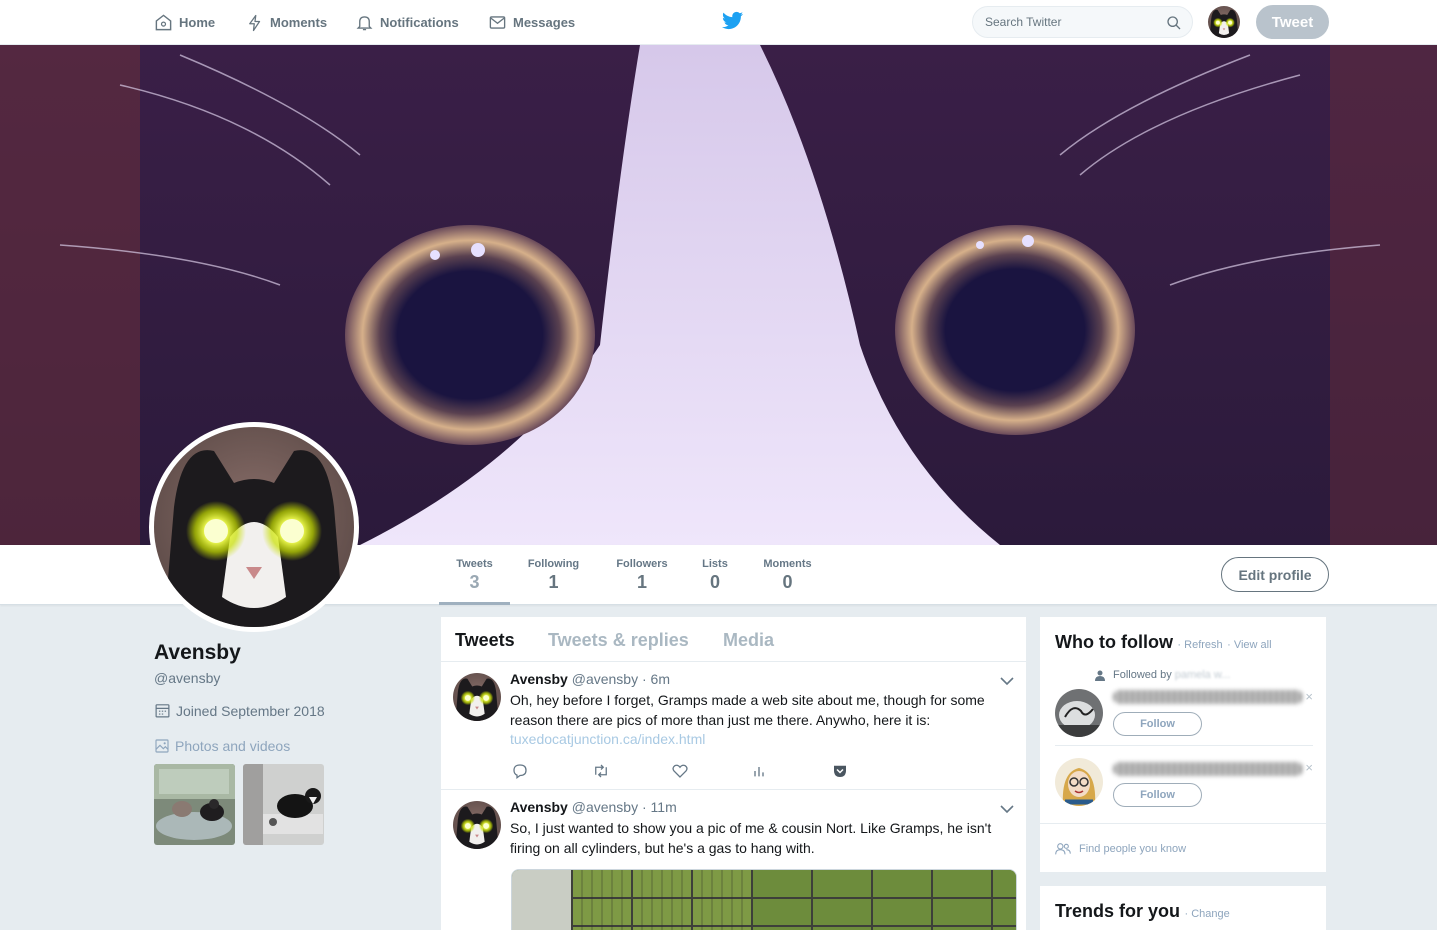 The image size is (1437, 930). I want to click on trends-change-link: · Change, so click(1206, 914).